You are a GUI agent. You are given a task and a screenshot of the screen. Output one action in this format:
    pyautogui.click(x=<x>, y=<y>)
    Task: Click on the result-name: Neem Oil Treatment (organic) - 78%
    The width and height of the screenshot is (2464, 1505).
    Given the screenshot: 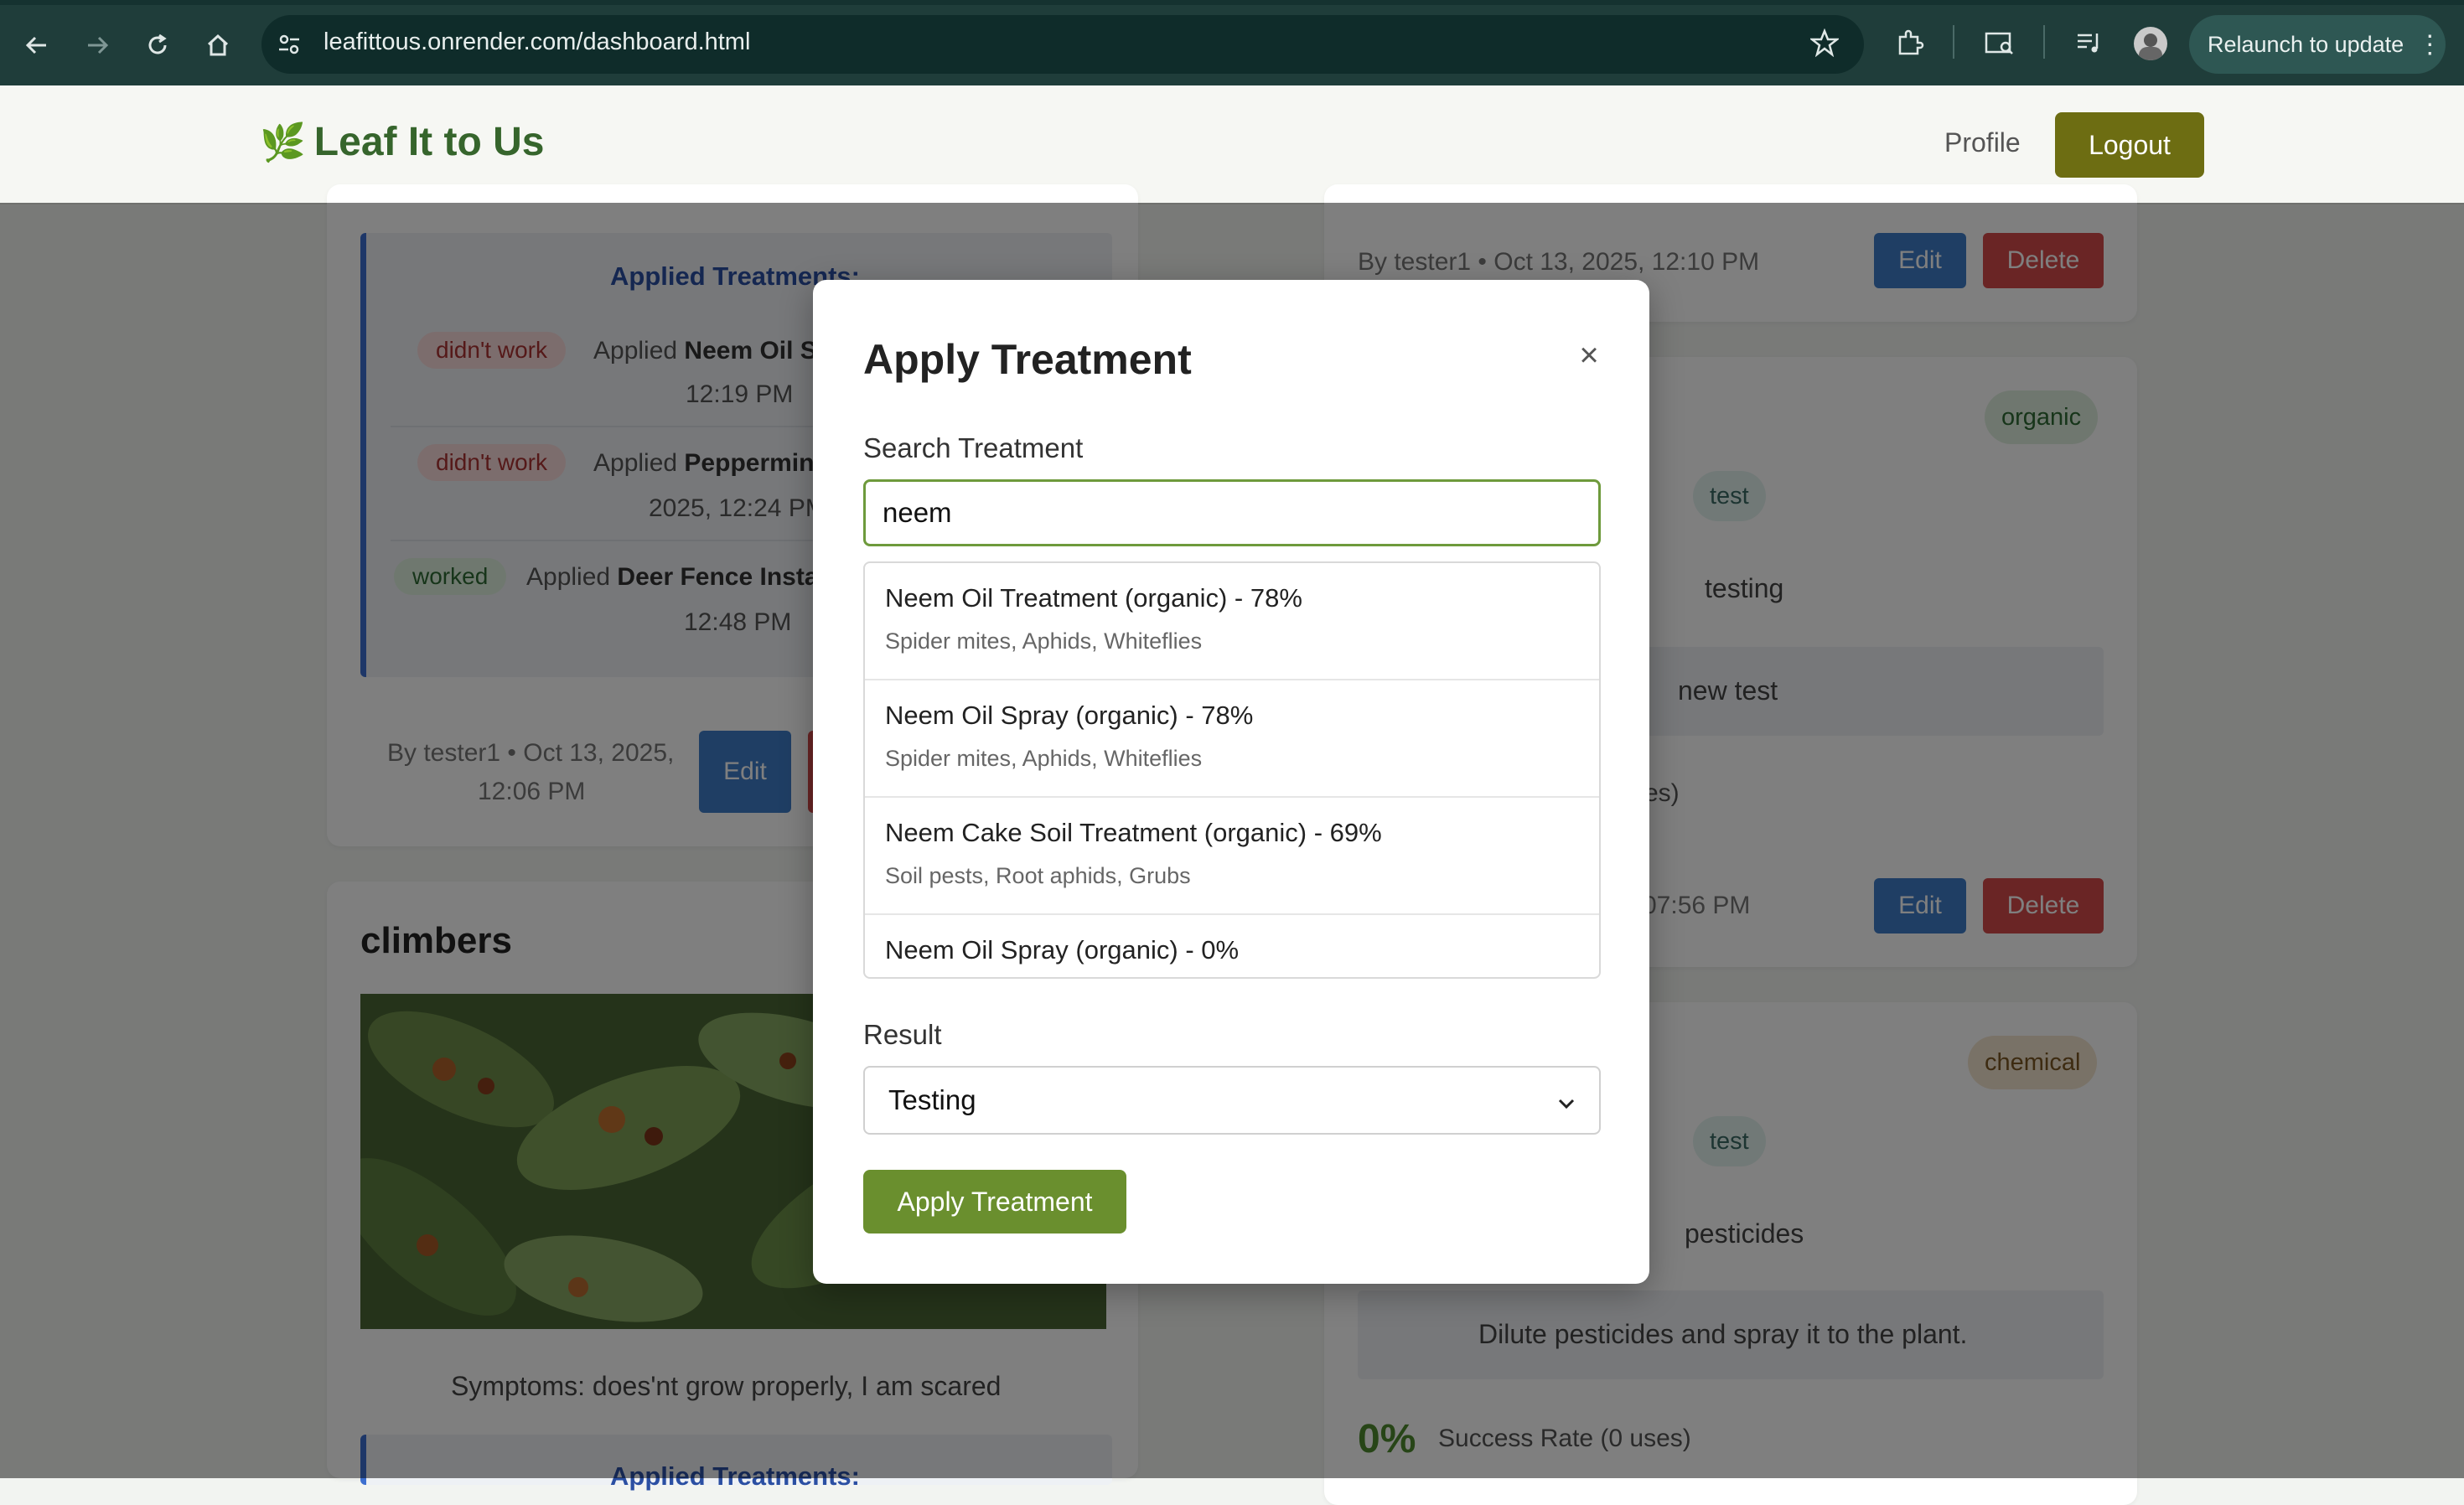 What is the action you would take?
    pyautogui.click(x=1093, y=598)
    